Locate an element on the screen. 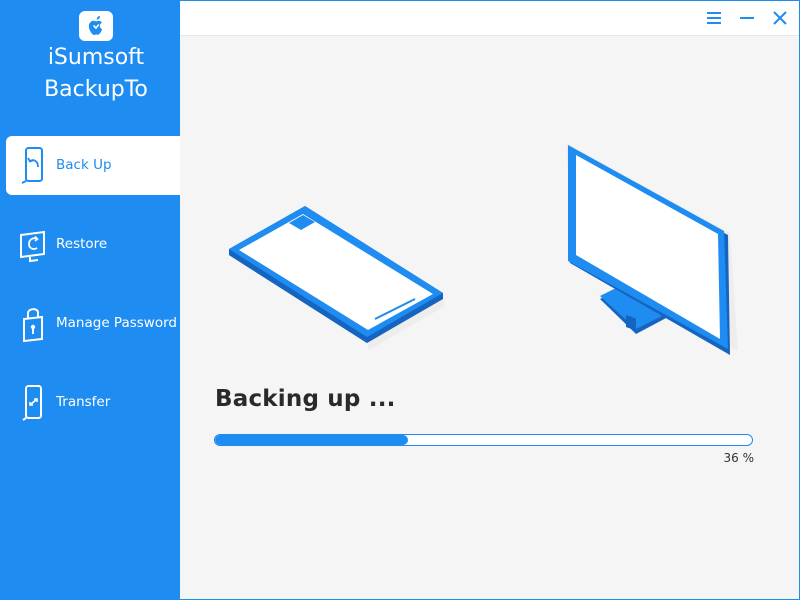 Image resolution: width=800 pixels, height=600 pixels. sidebar-item-label: Restore is located at coordinates (82, 244).